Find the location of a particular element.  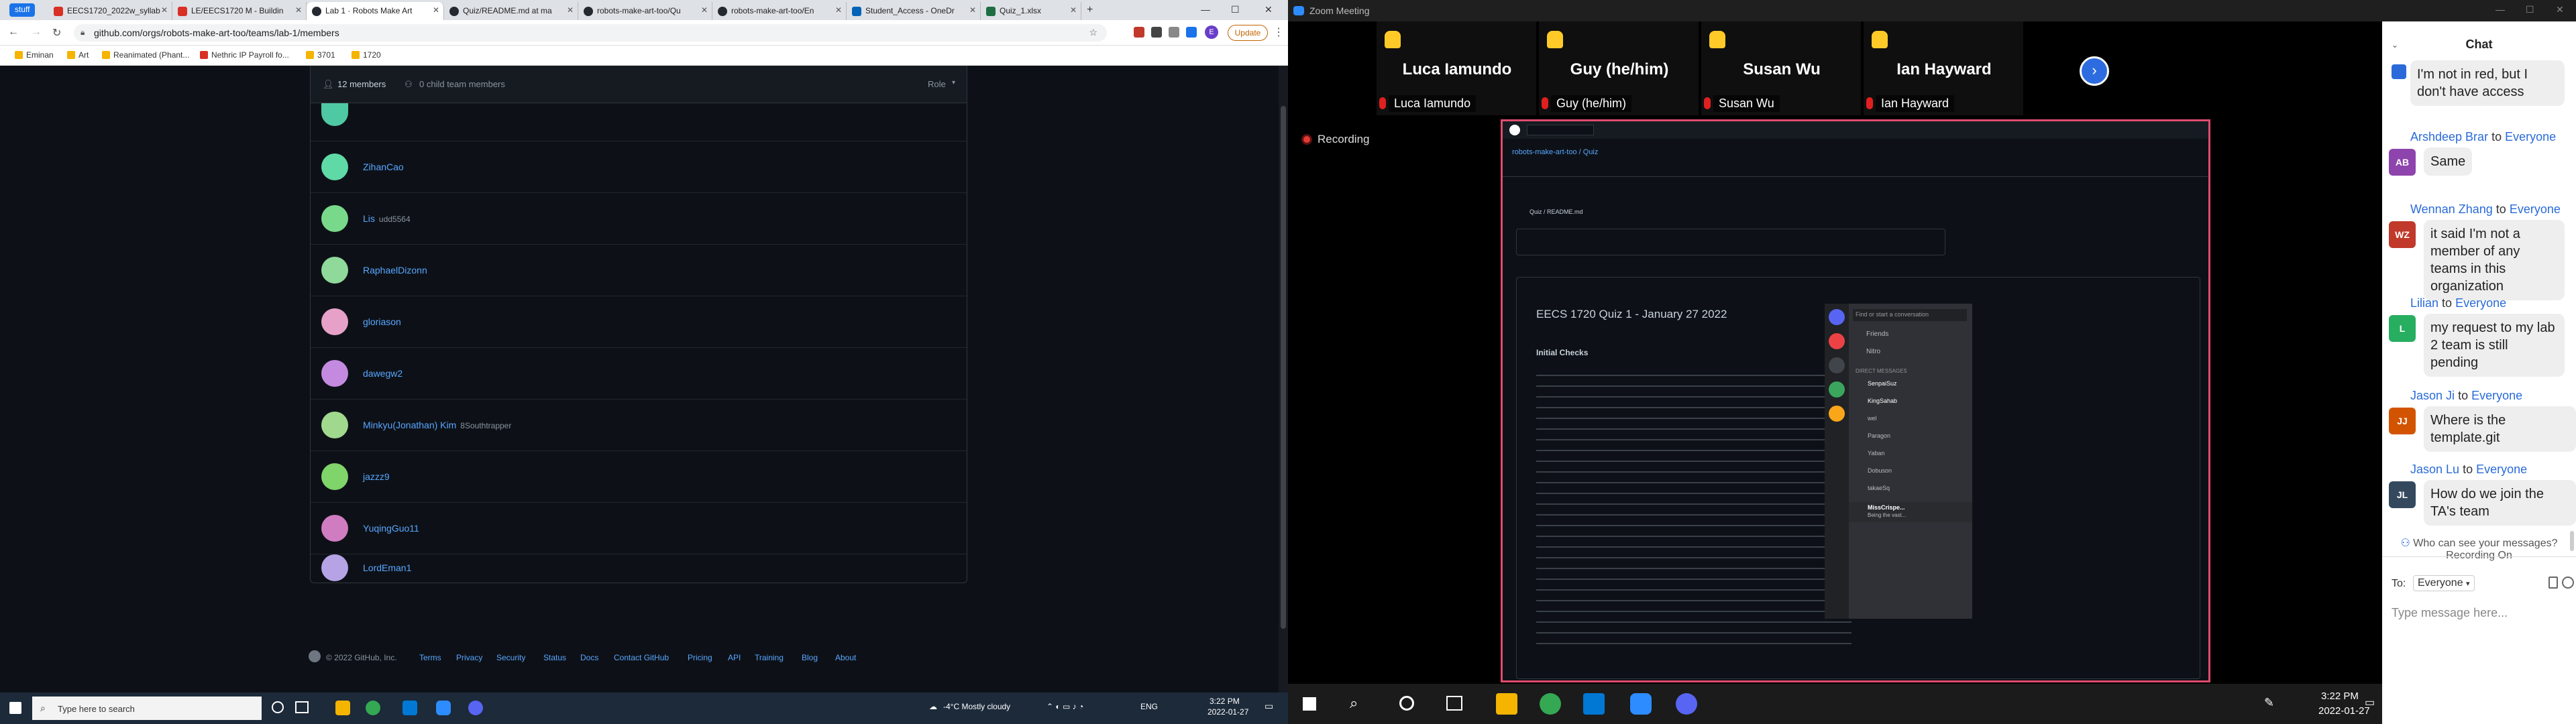

emoji-icon is located at coordinates (2568, 583).